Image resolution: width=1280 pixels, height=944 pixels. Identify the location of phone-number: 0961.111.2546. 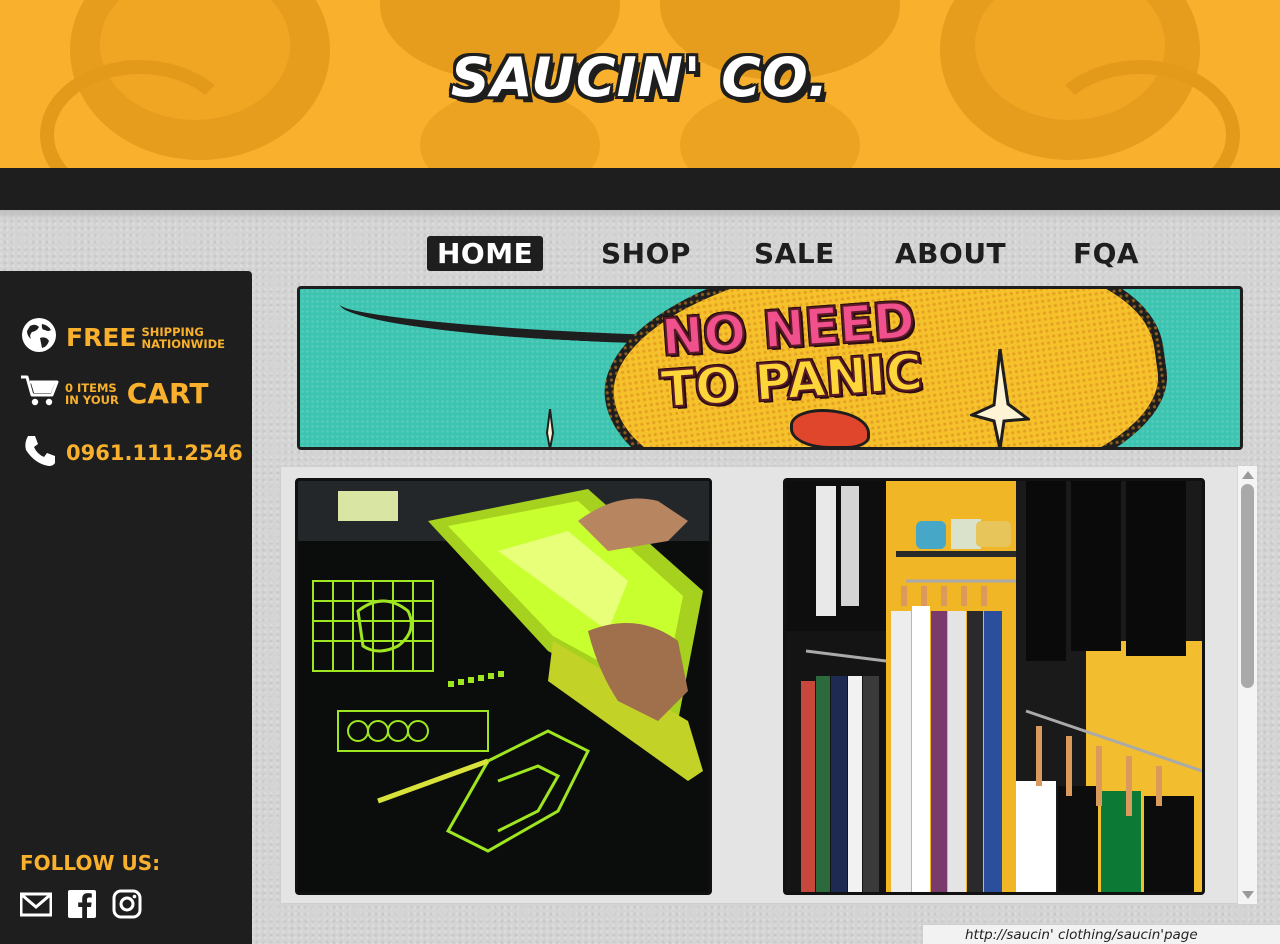
(154, 453).